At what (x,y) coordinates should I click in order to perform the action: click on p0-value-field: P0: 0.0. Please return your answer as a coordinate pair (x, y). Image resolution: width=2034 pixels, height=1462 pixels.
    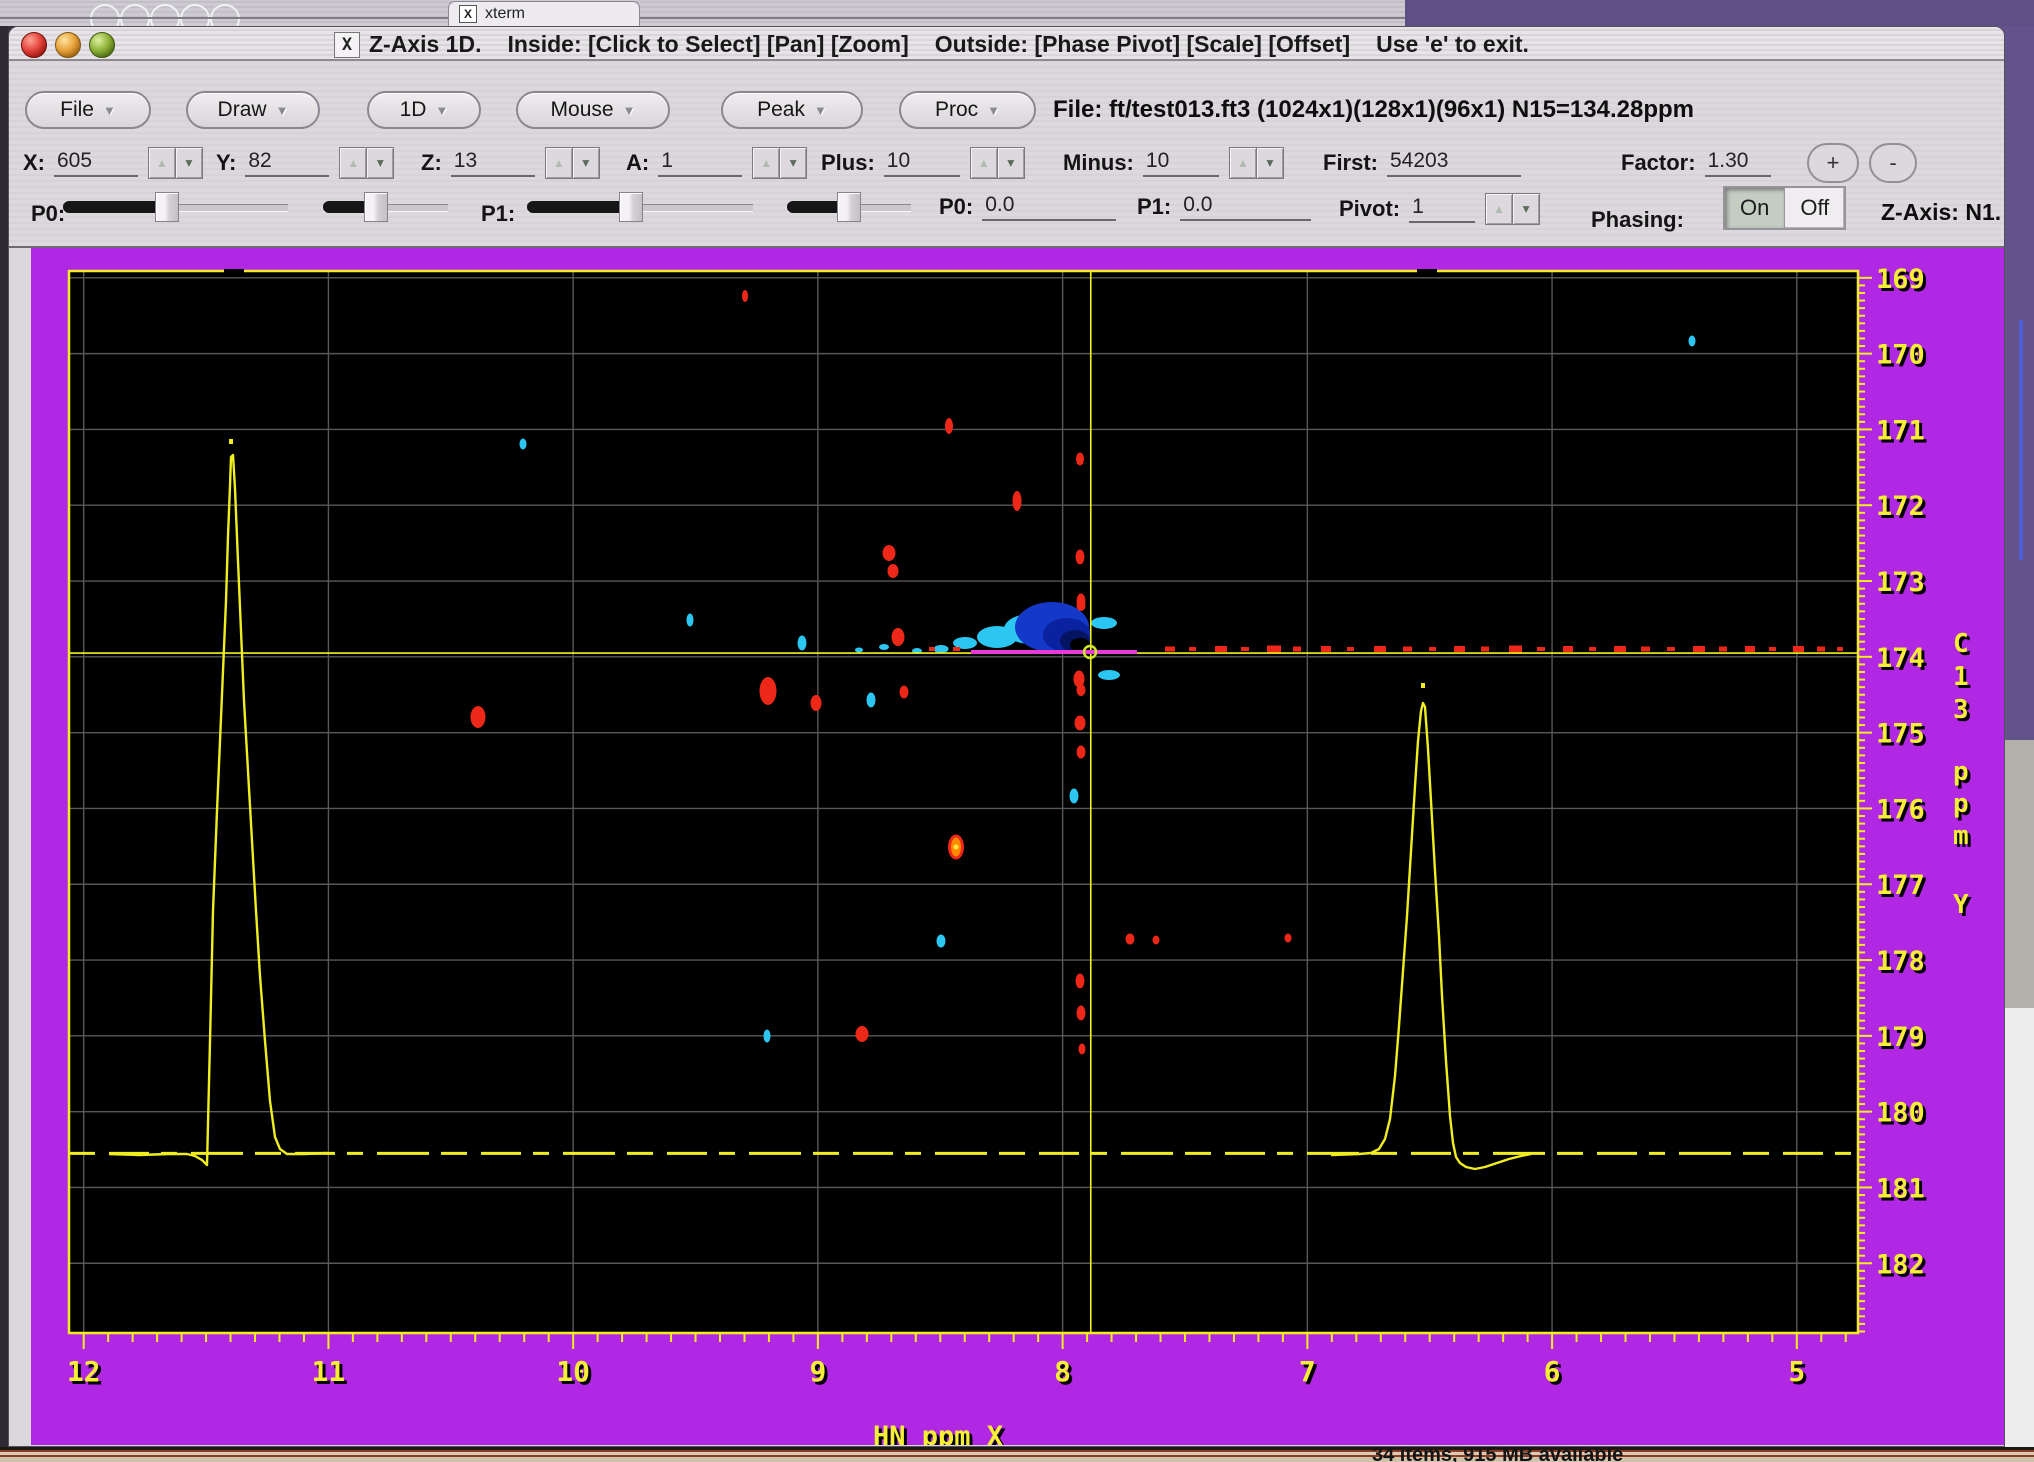
    Looking at the image, I should click on (1028, 207).